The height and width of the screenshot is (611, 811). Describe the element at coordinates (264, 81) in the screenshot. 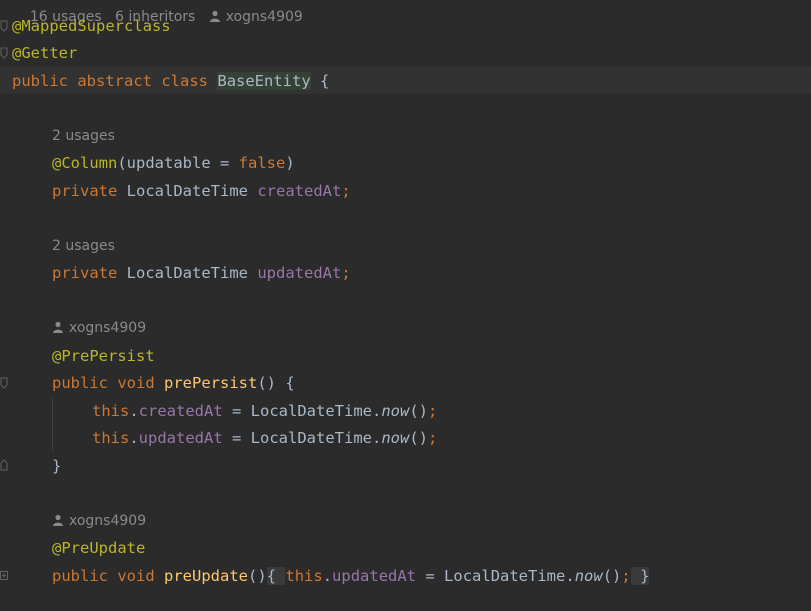

I see `class-name: BaseEntity` at that location.